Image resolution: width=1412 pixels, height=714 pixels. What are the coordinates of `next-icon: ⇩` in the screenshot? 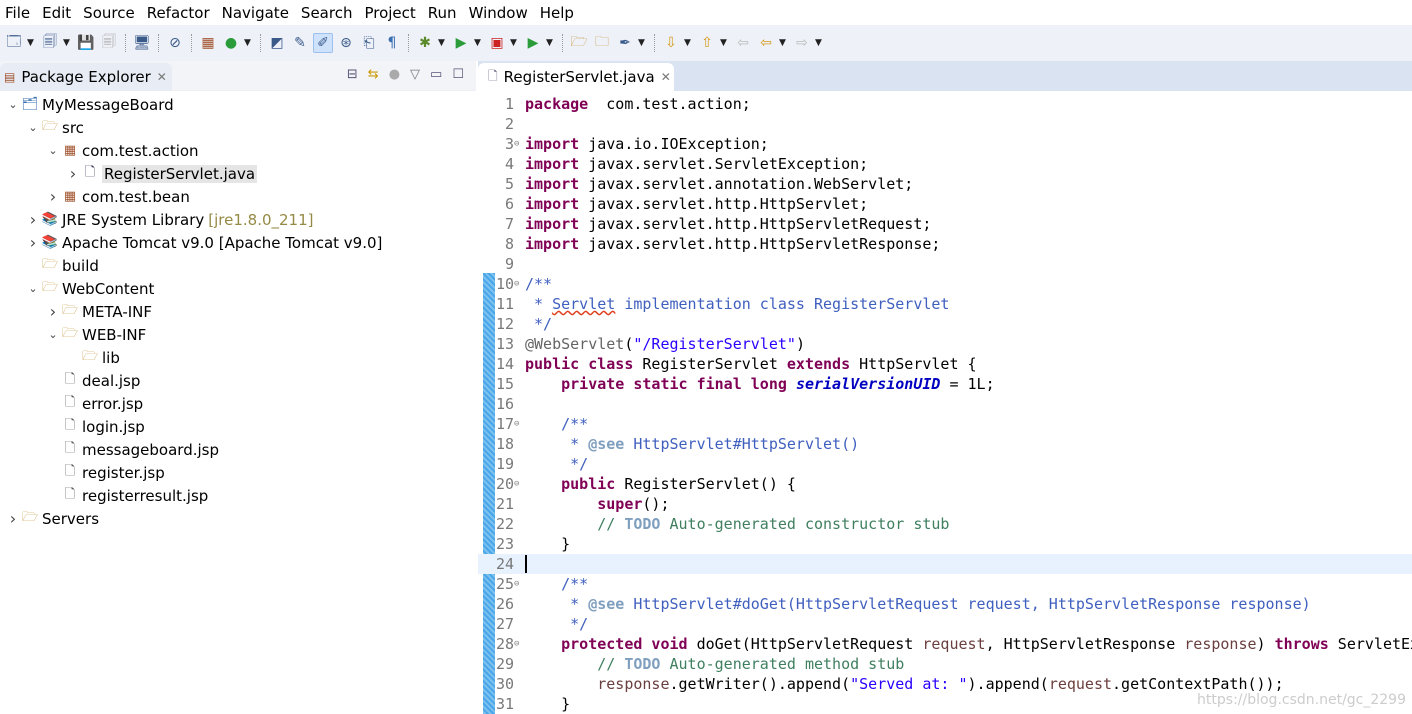 It's located at (671, 43).